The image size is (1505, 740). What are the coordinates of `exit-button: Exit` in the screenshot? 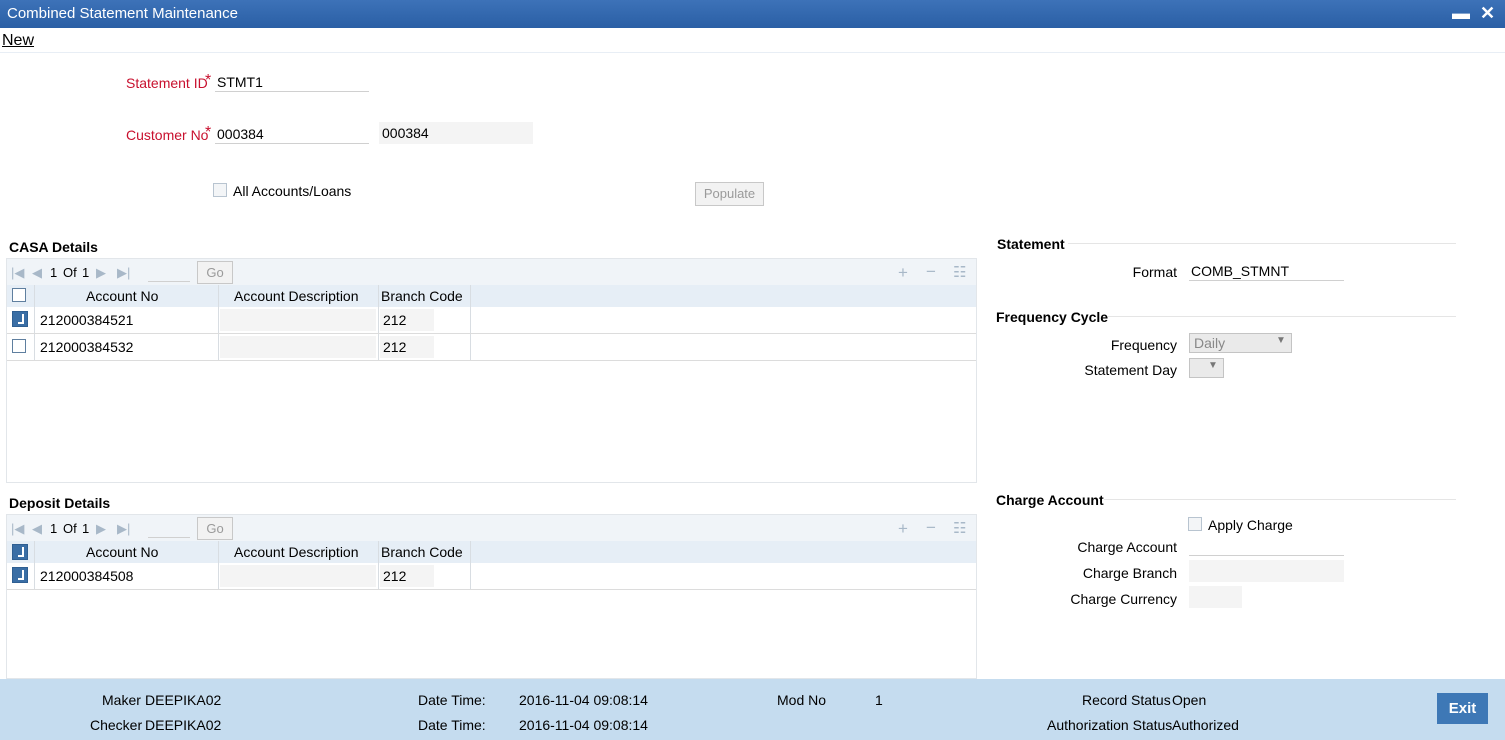 It's located at (1462, 708).